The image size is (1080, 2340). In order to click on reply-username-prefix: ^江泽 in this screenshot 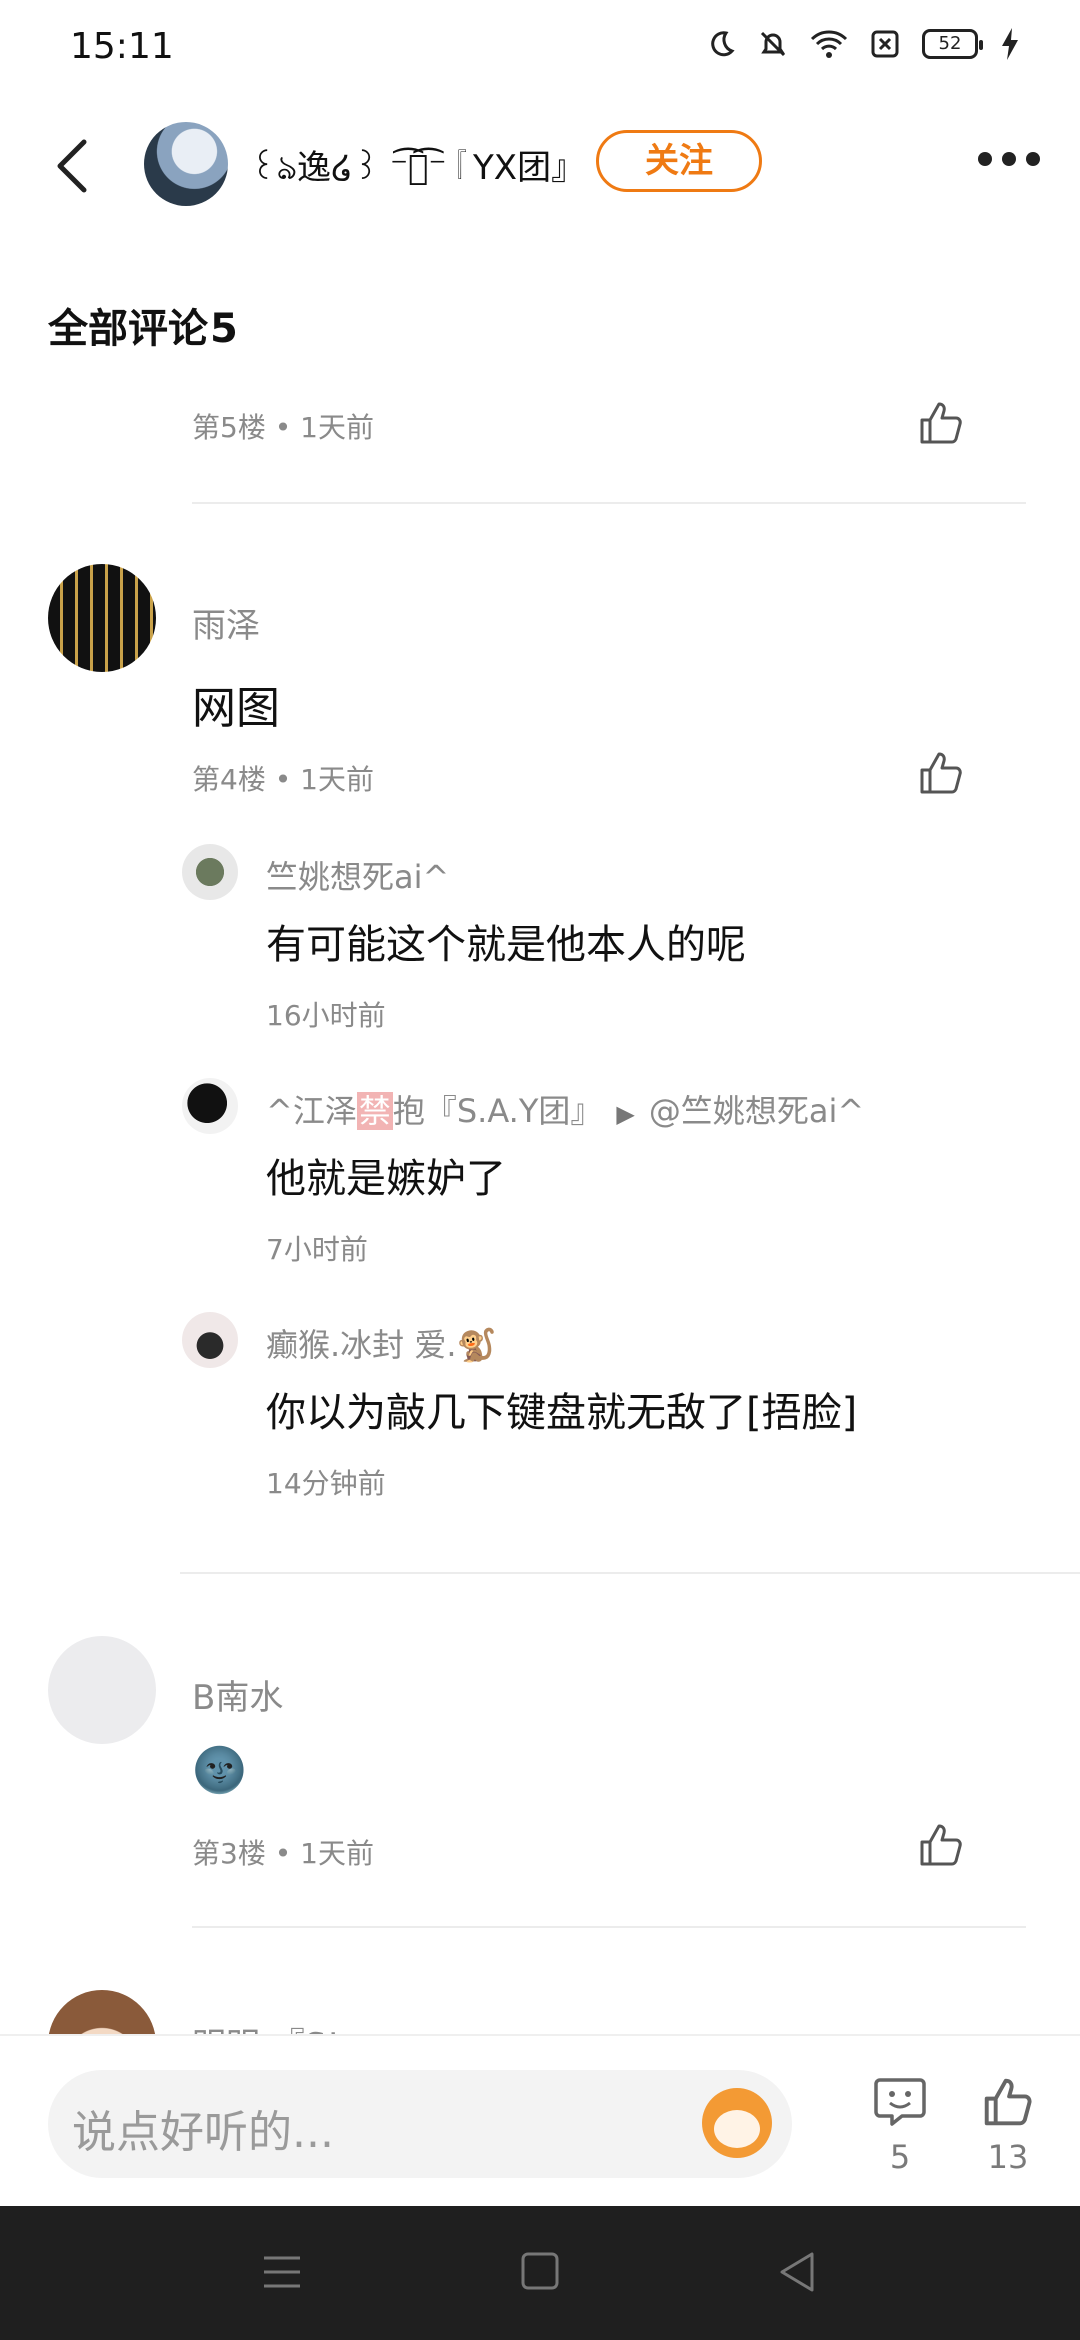, I will do `click(311, 1111)`.